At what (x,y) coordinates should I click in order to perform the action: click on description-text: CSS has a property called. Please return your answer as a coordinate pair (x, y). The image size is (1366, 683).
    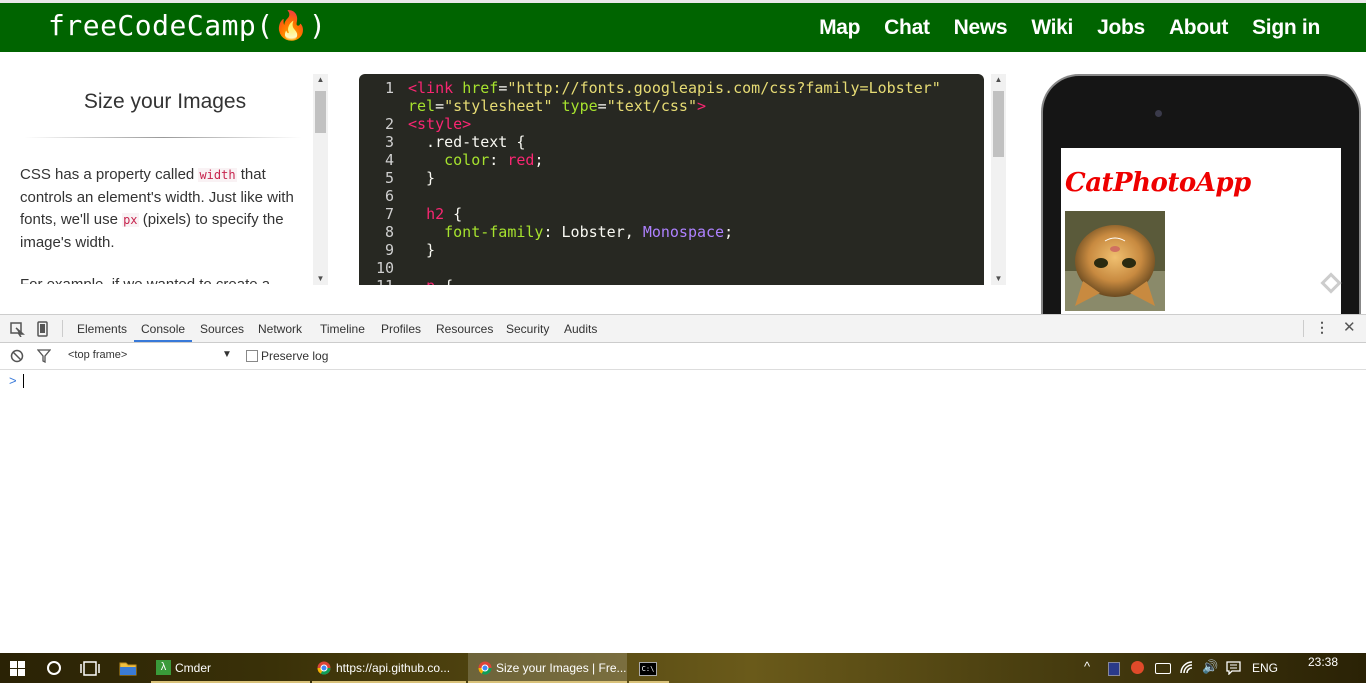
    Looking at the image, I should click on (109, 174).